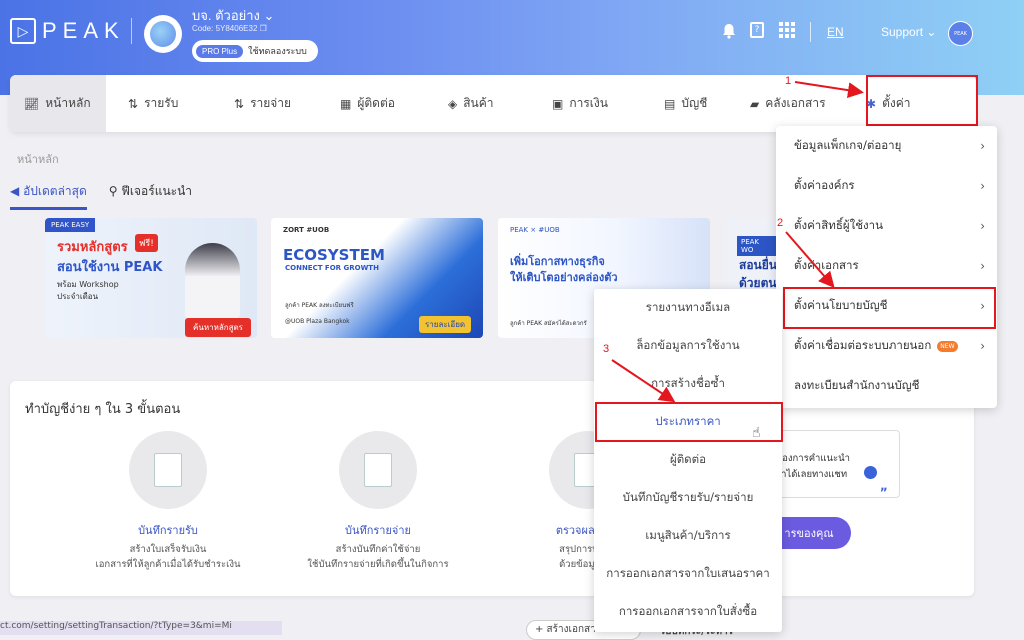 This screenshot has width=1024, height=640. What do you see at coordinates (960, 33) in the screenshot?
I see `user-avatar: PEAK` at bounding box center [960, 33].